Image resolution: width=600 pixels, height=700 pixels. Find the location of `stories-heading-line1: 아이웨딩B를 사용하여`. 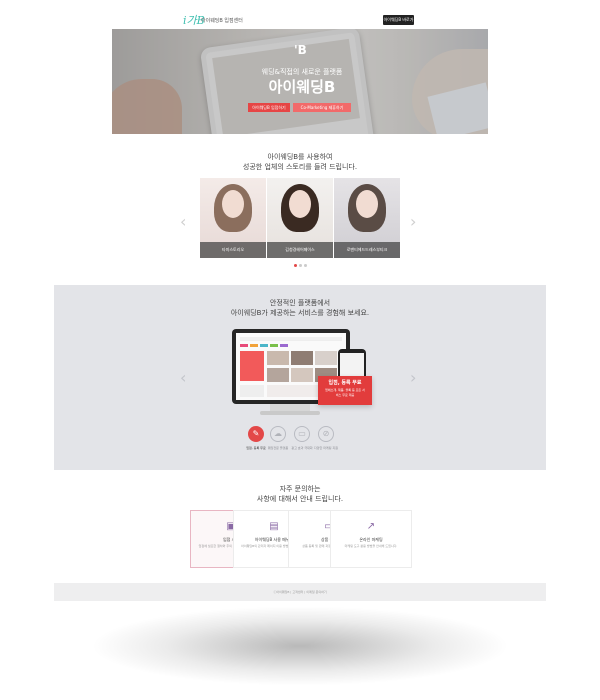

stories-heading-line1: 아이웨딩B를 사용하여 is located at coordinates (300, 157).